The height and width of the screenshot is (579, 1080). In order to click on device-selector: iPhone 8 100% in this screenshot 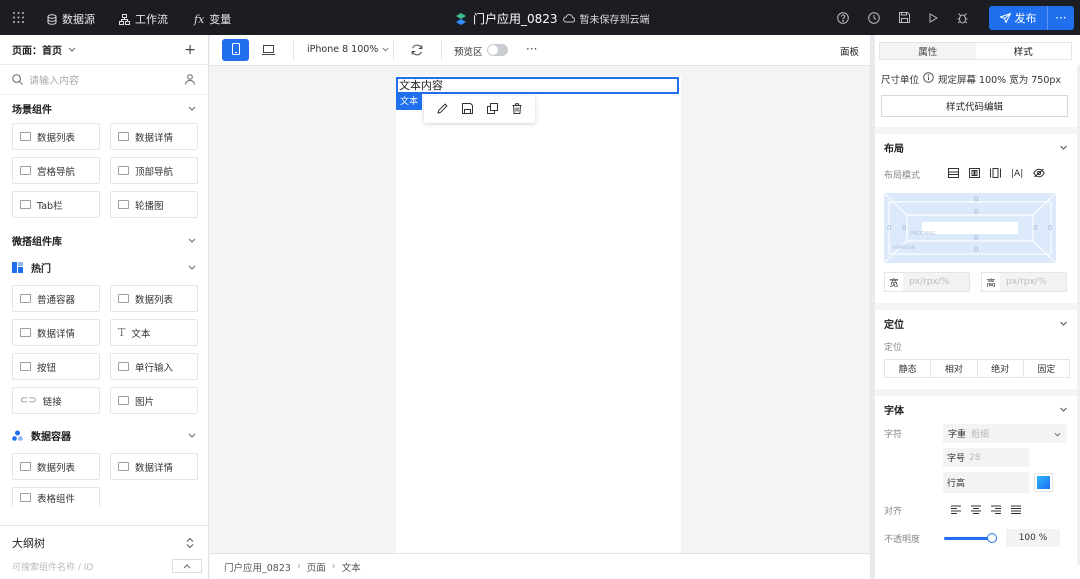, I will do `click(348, 49)`.